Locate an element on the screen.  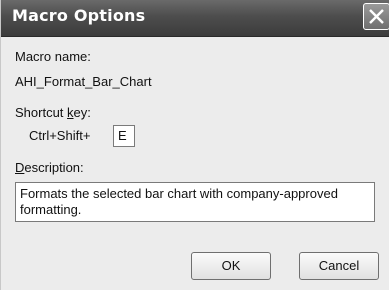
description-label-rest: escription: is located at coordinates (54, 167).